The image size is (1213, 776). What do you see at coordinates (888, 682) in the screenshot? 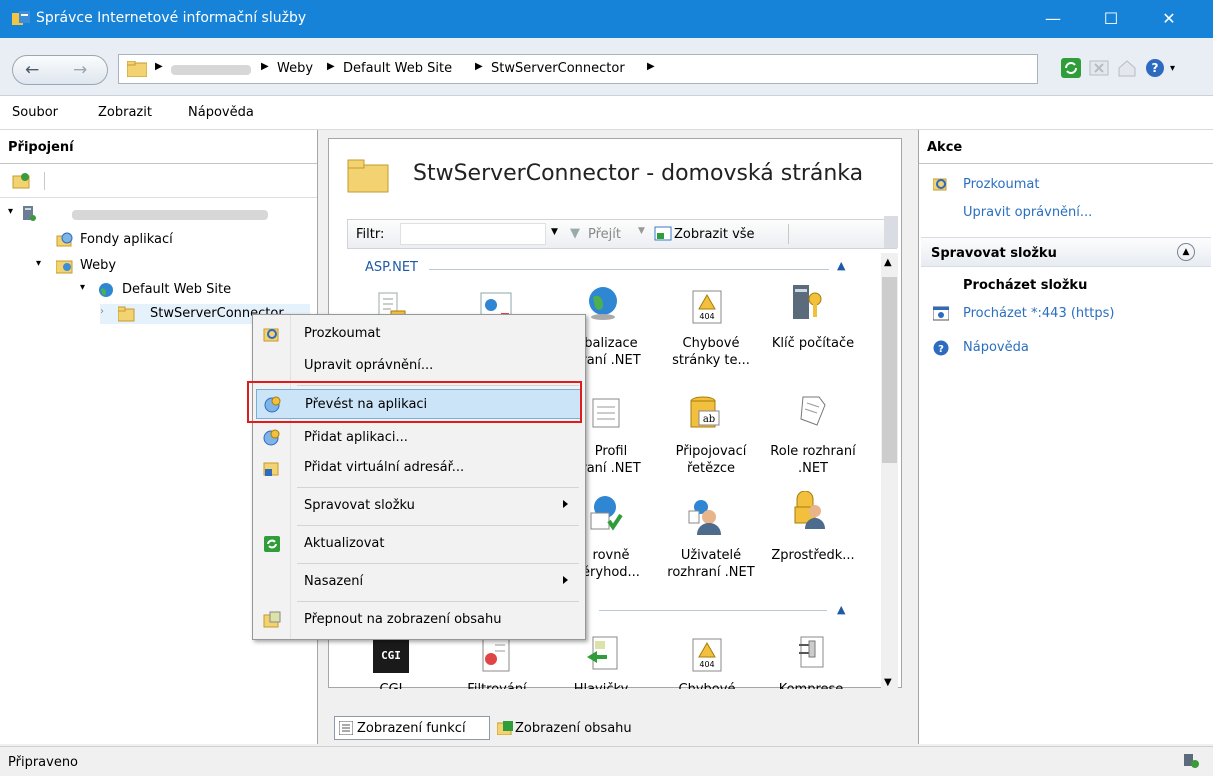
I see `scroll-down-icon: ▼` at bounding box center [888, 682].